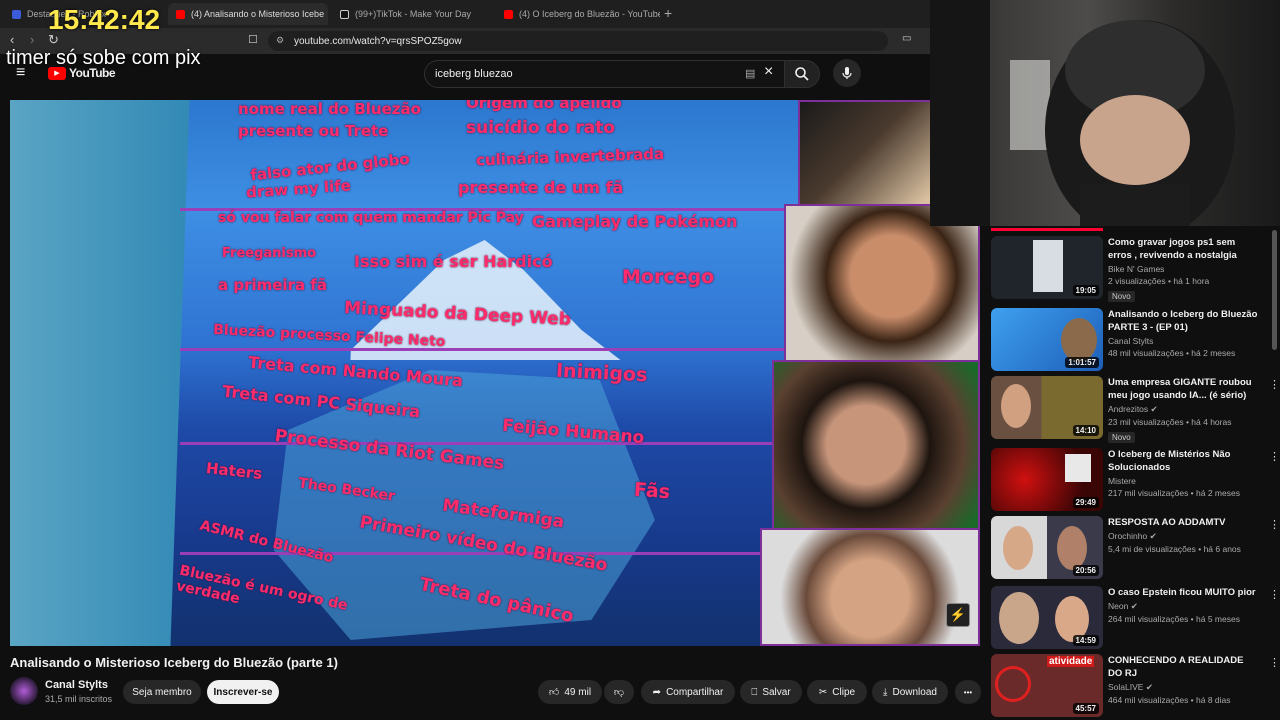 Image resolution: width=1280 pixels, height=720 pixels. I want to click on video-title: RESPOSTA AO ADDAMTV, so click(1183, 522).